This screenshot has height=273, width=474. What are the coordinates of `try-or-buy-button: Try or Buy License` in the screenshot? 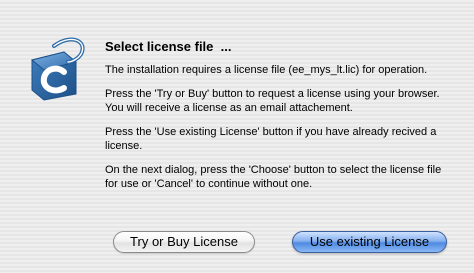 It's located at (184, 242).